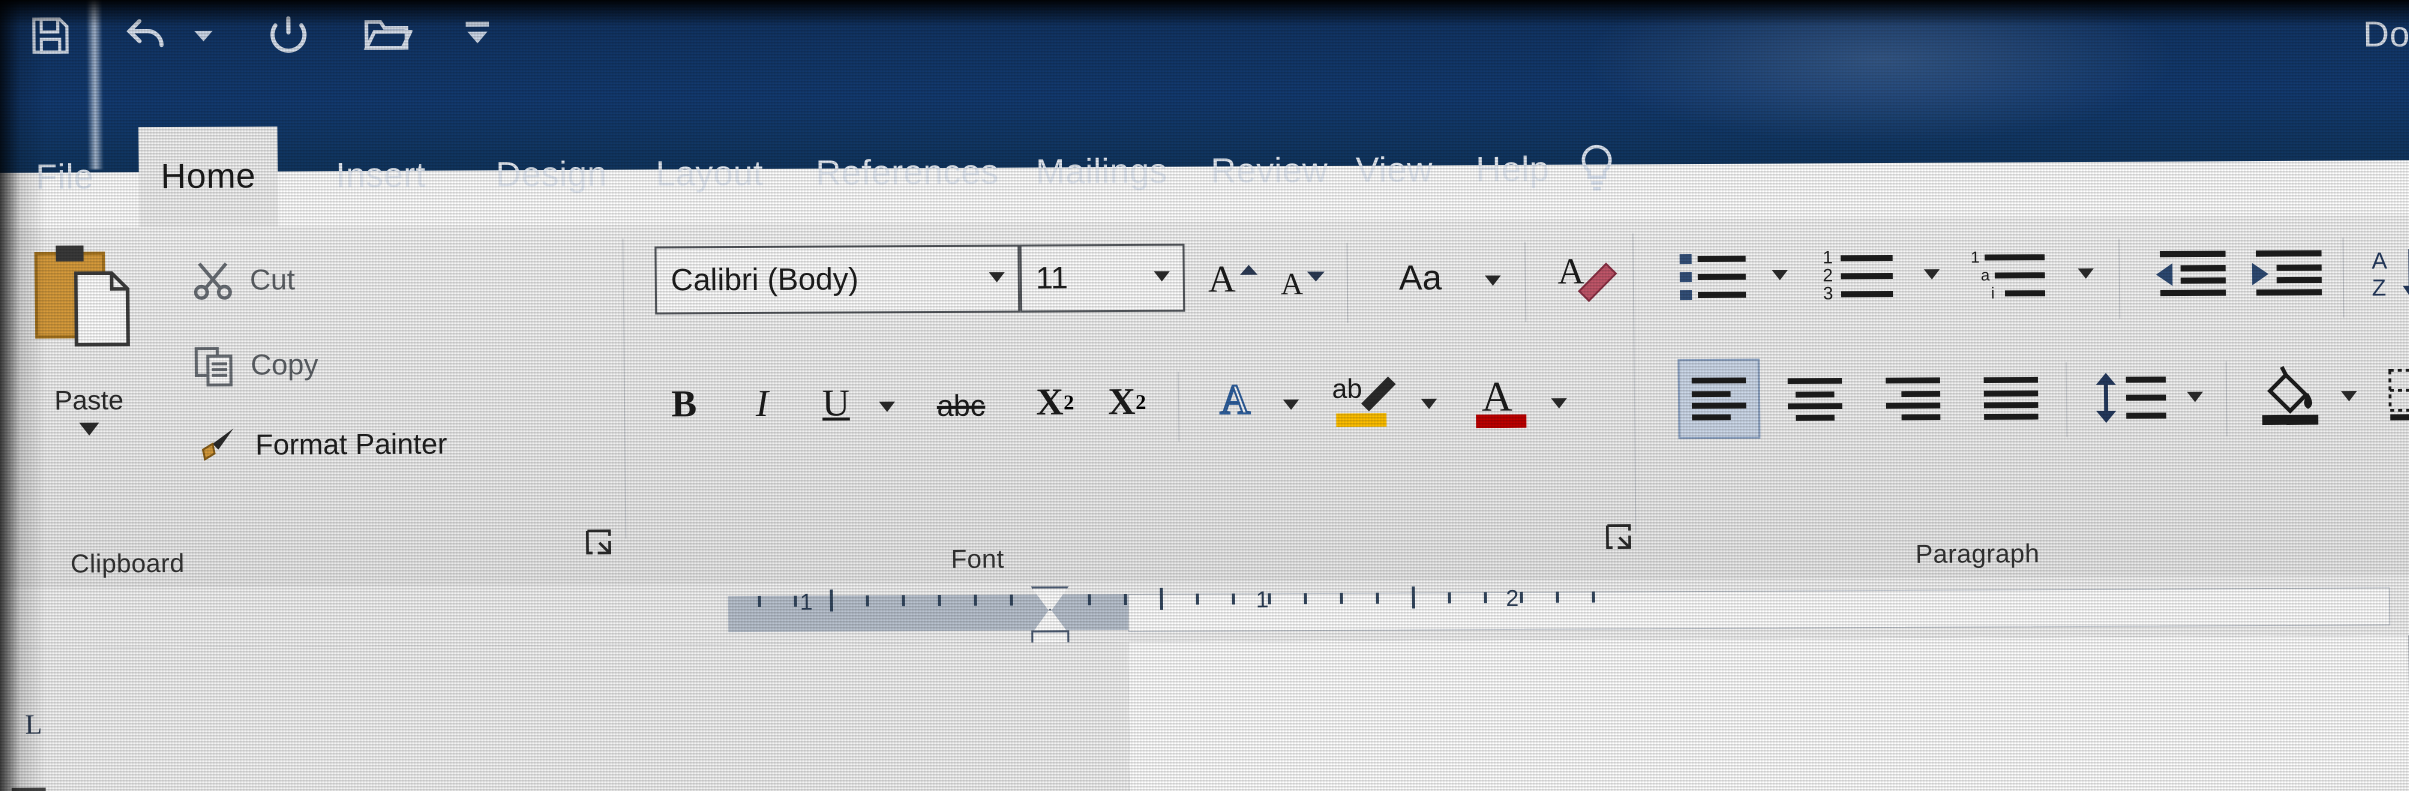 This screenshot has width=2409, height=791. I want to click on align-left-icon, so click(1719, 399).